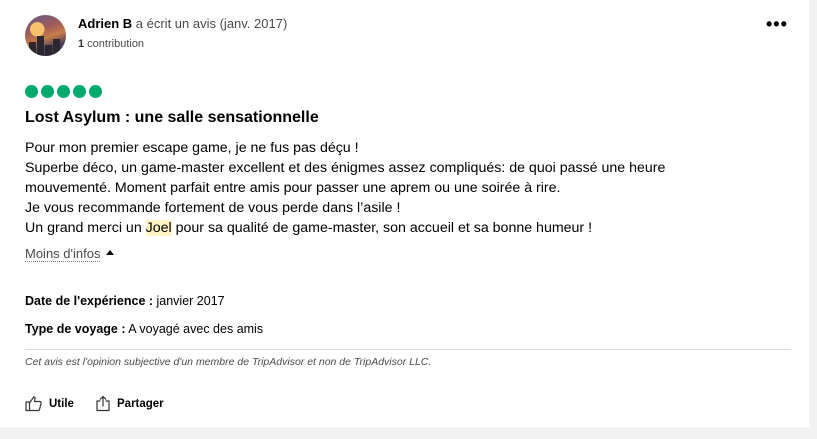  I want to click on experience-date-value: janvier 2017, so click(189, 301).